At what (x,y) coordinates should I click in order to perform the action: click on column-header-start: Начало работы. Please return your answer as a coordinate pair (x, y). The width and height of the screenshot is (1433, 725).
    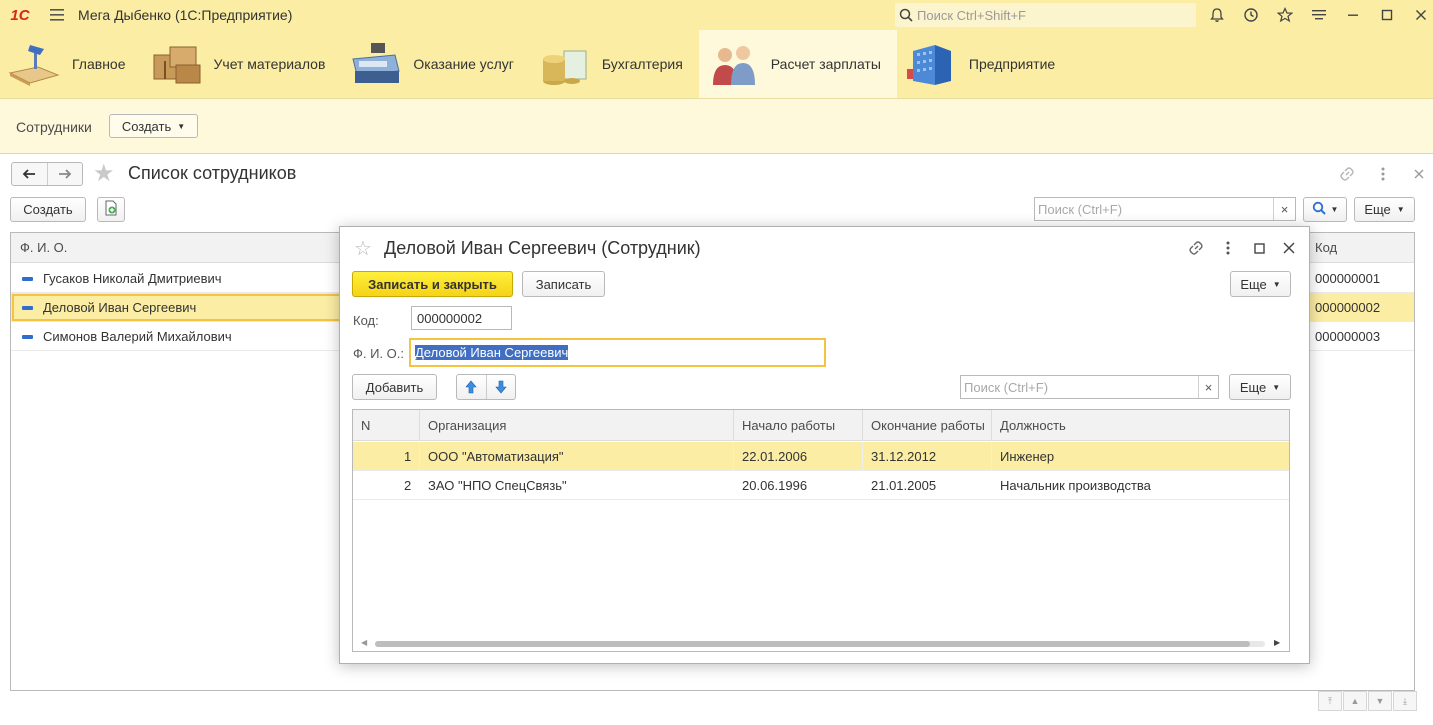
    Looking at the image, I should click on (788, 425).